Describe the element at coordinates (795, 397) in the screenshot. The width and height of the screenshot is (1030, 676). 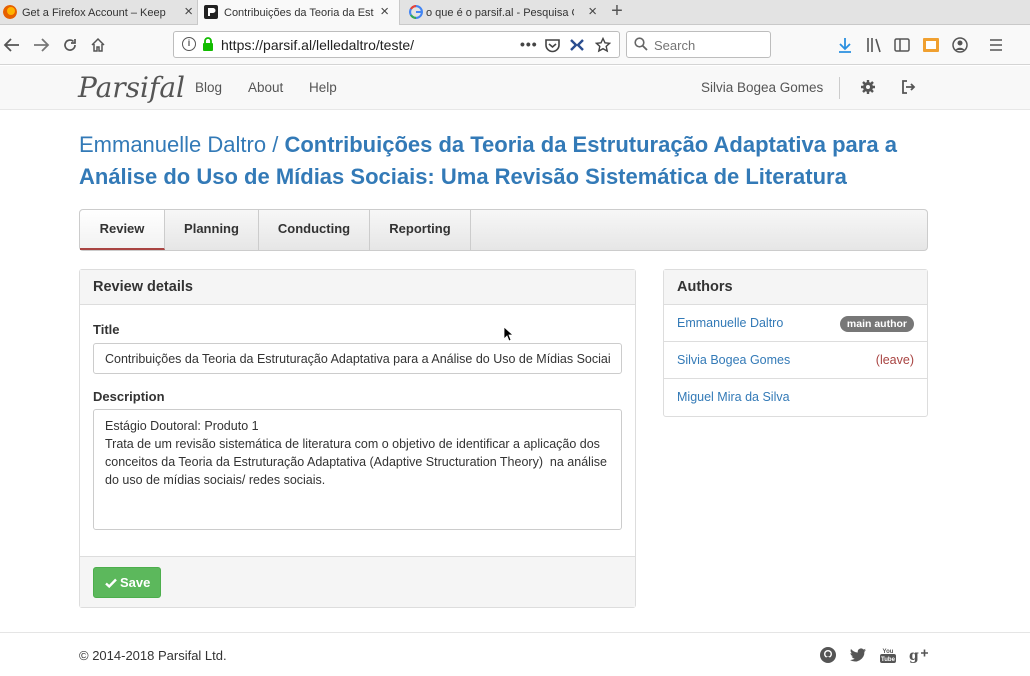
I see `author-row: Miguel Mira da Silva` at that location.